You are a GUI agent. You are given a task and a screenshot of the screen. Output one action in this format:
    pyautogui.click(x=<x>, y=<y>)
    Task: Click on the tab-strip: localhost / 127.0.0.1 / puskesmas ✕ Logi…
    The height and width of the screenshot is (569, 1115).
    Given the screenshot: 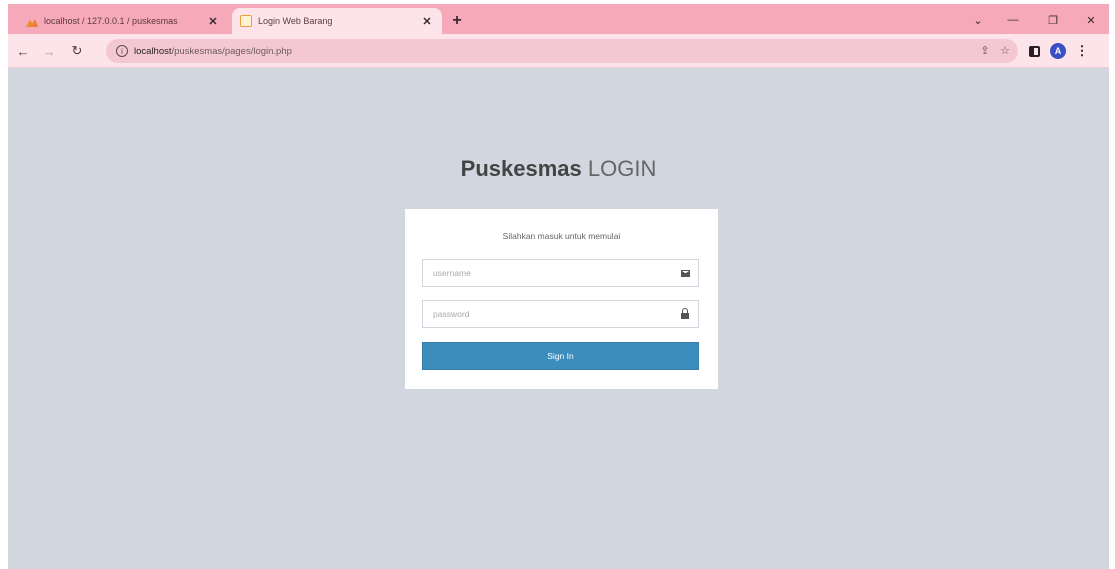 What is the action you would take?
    pyautogui.click(x=558, y=19)
    